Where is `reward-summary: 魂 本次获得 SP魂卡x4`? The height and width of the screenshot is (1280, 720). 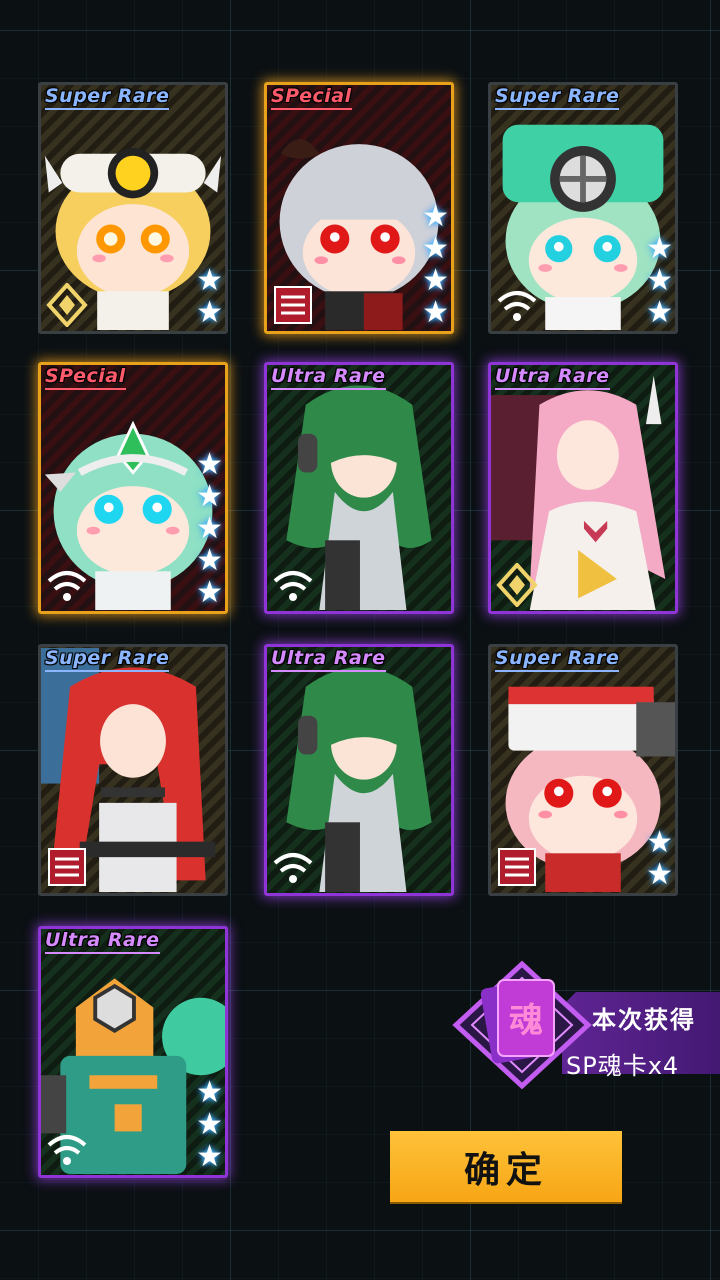 reward-summary: 魂 本次获得 SP魂卡x4 is located at coordinates (586, 1025).